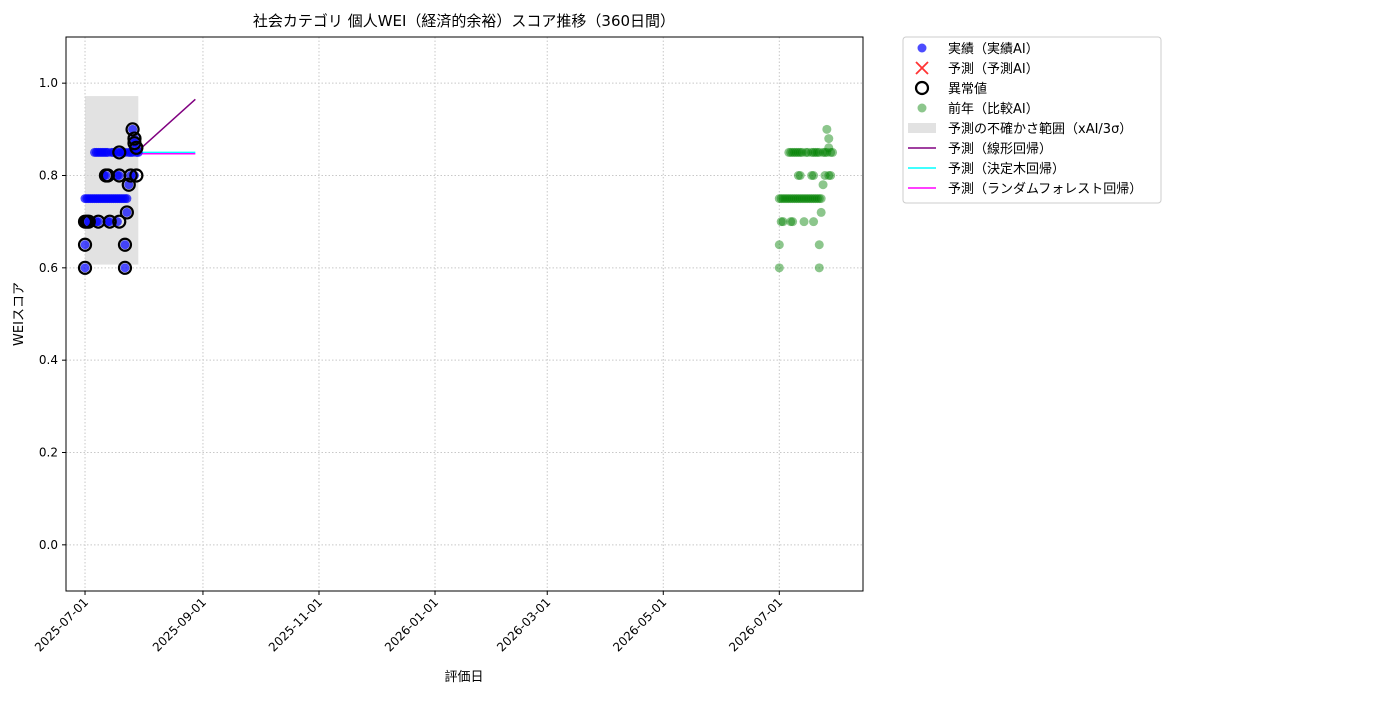 Image resolution: width=1400 pixels, height=704 pixels. Describe the element at coordinates (1000, 149) in the screenshot. I see `legend-label: 予測（線形回帰）` at that location.